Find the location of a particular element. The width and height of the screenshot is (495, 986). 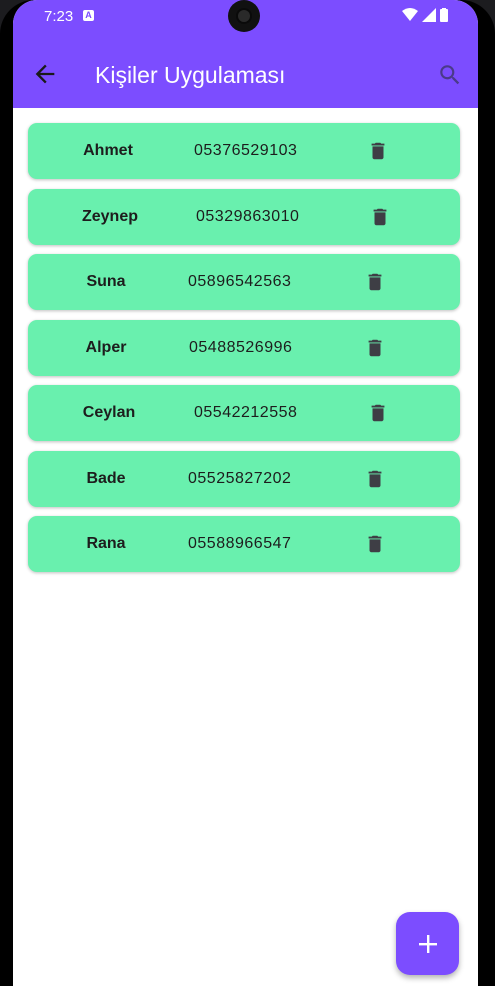

contact-name: Bade is located at coordinates (106, 478).